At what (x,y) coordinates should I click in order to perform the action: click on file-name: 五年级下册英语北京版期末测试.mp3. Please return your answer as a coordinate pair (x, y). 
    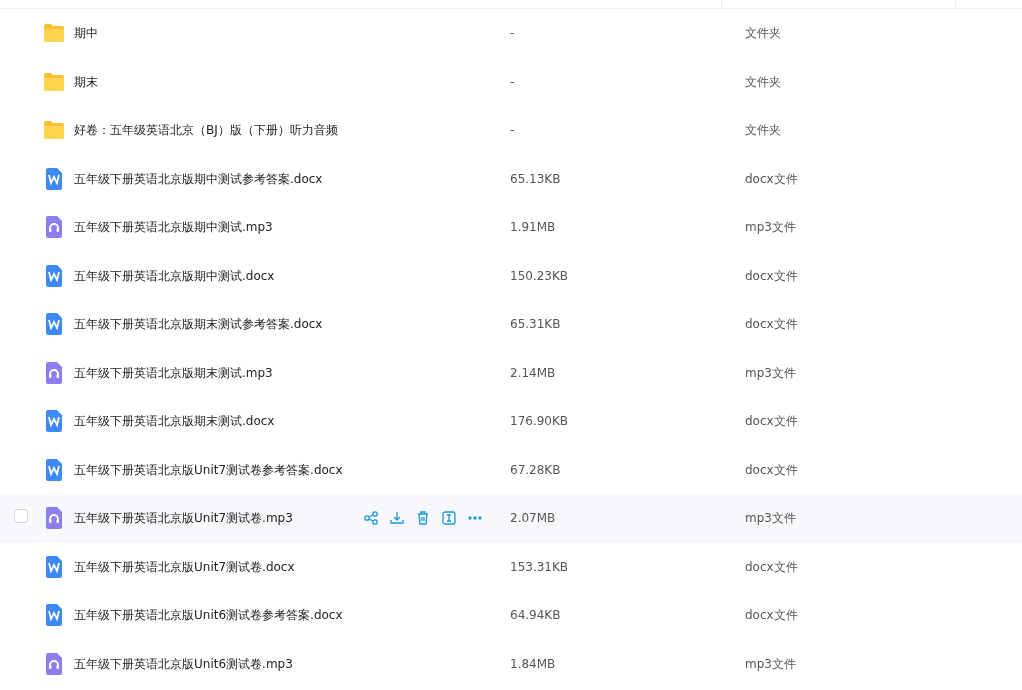
    Looking at the image, I should click on (173, 372).